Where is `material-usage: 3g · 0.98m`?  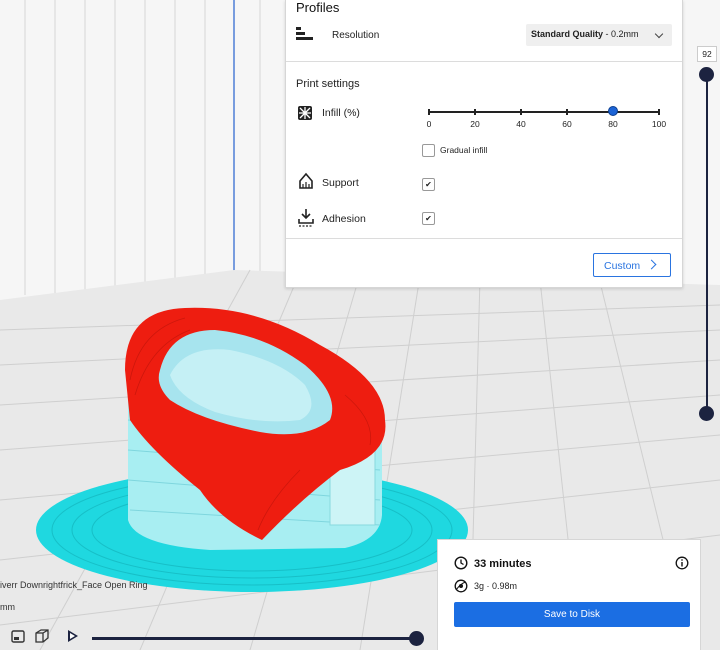
material-usage: 3g · 0.98m is located at coordinates (496, 586).